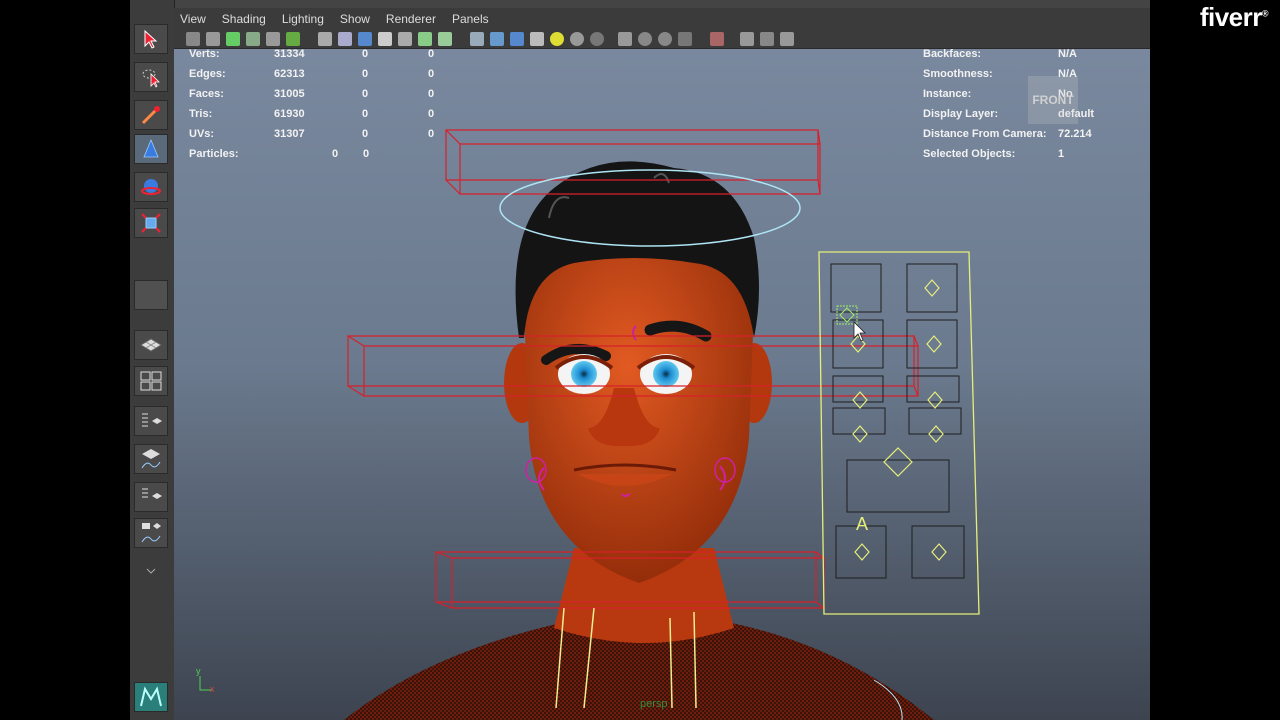 The image size is (1280, 720). What do you see at coordinates (198, 671) in the screenshot?
I see `axis-y-label: y` at bounding box center [198, 671].